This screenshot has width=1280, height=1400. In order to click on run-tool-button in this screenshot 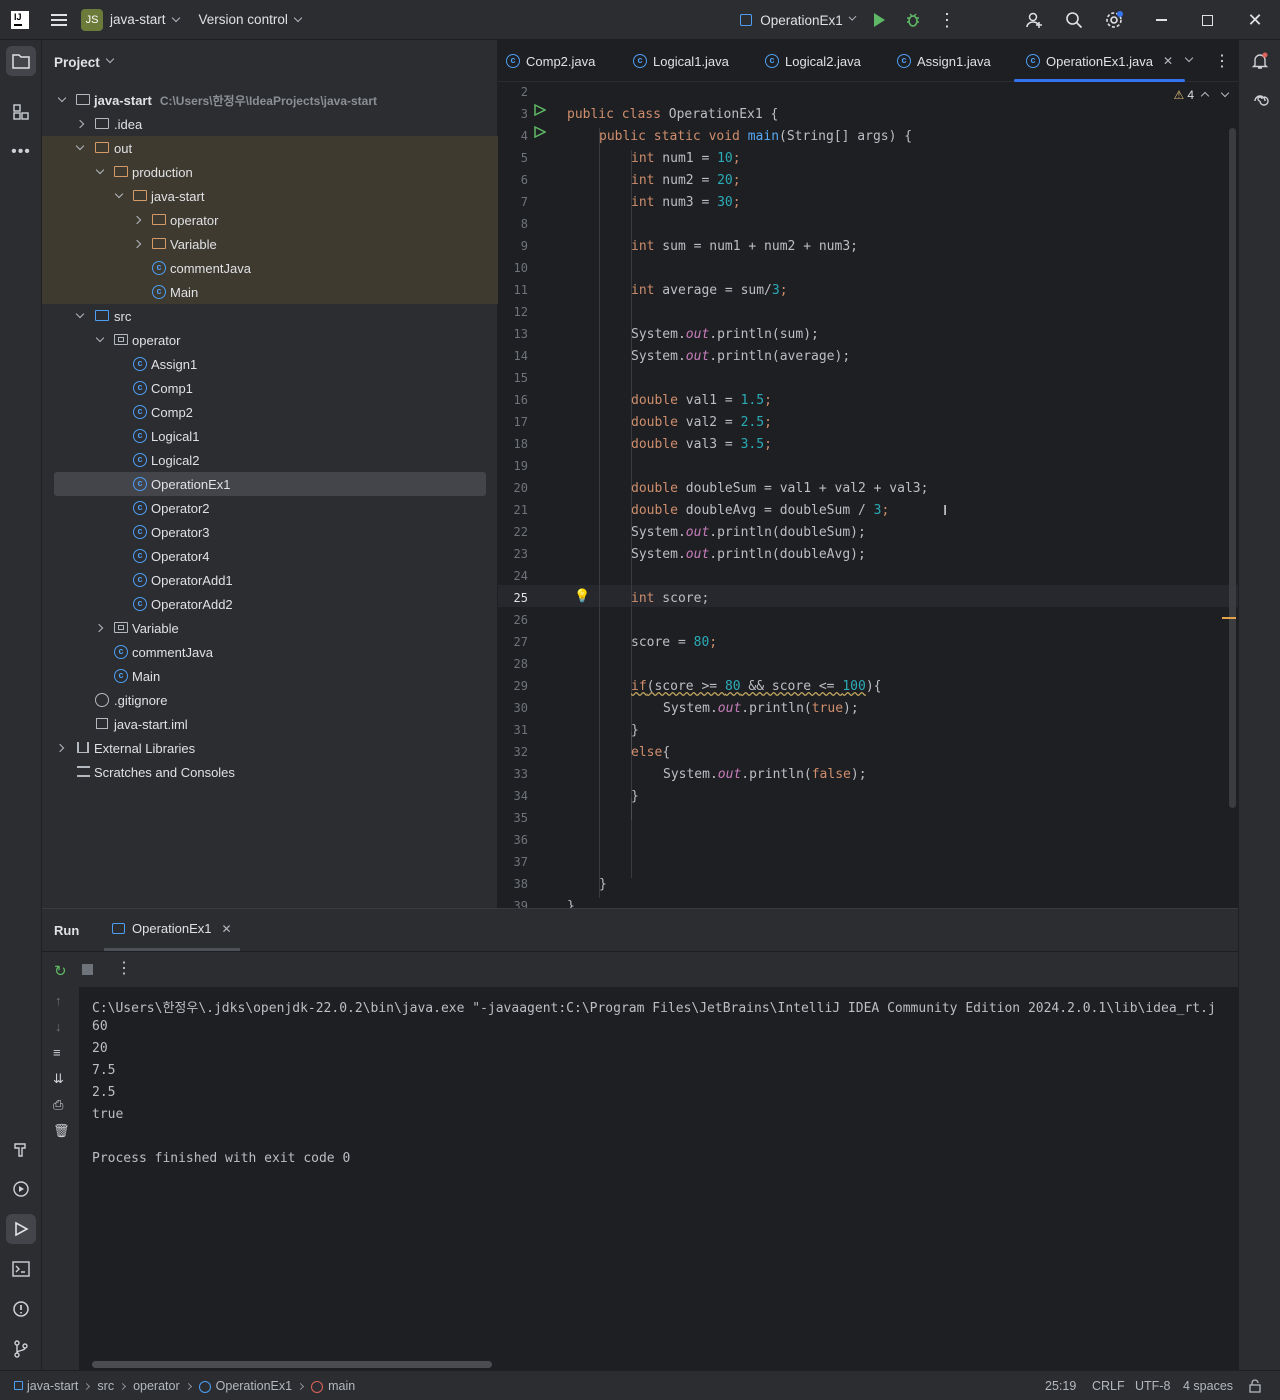, I will do `click(21, 1229)`.